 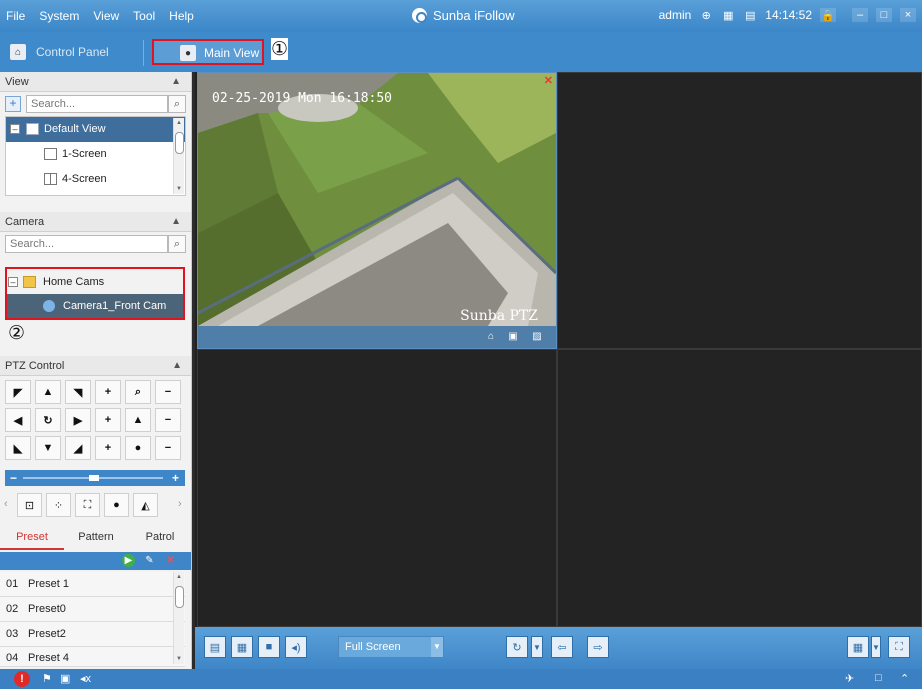 I want to click on audio-icon: ◂), so click(x=296, y=647).